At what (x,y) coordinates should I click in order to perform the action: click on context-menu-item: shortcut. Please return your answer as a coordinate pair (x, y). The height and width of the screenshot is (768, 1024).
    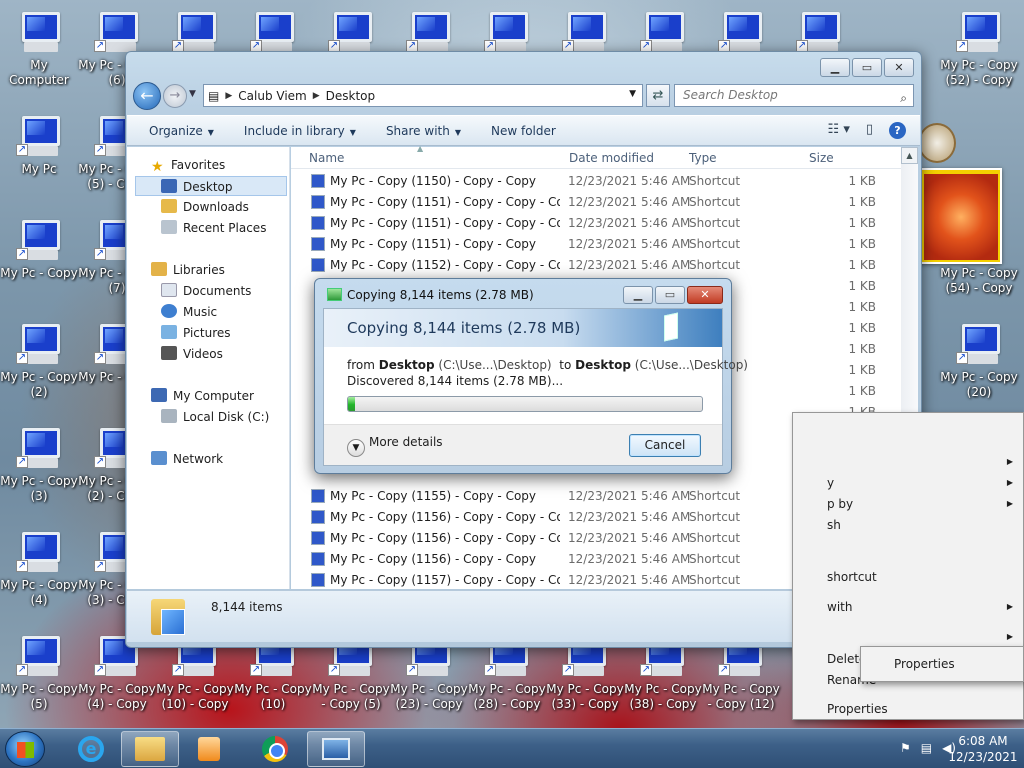
    Looking at the image, I should click on (908, 577).